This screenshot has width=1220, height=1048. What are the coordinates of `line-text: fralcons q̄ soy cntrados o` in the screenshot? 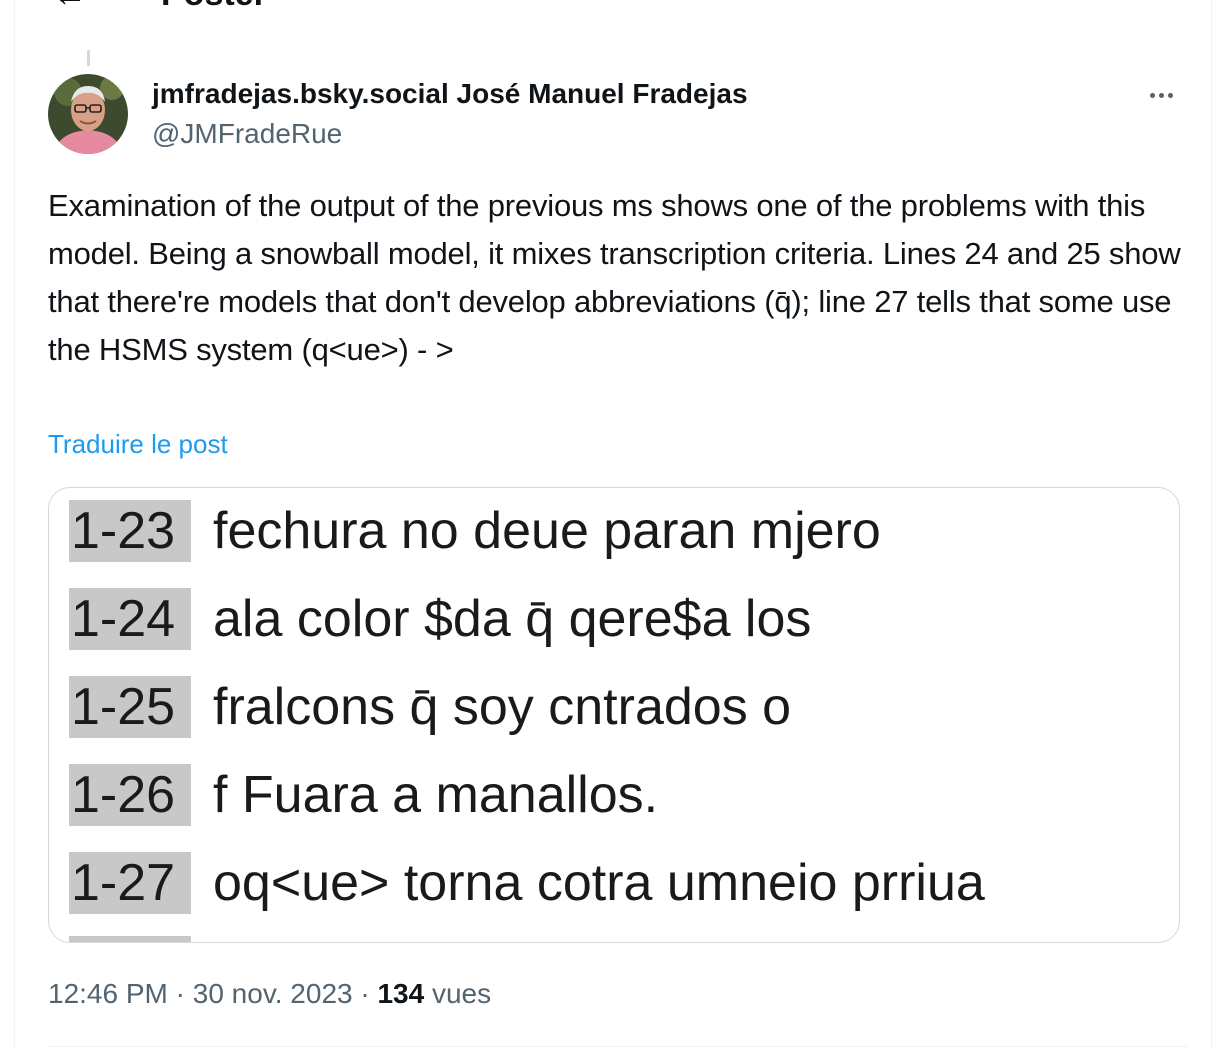 It's located at (502, 707).